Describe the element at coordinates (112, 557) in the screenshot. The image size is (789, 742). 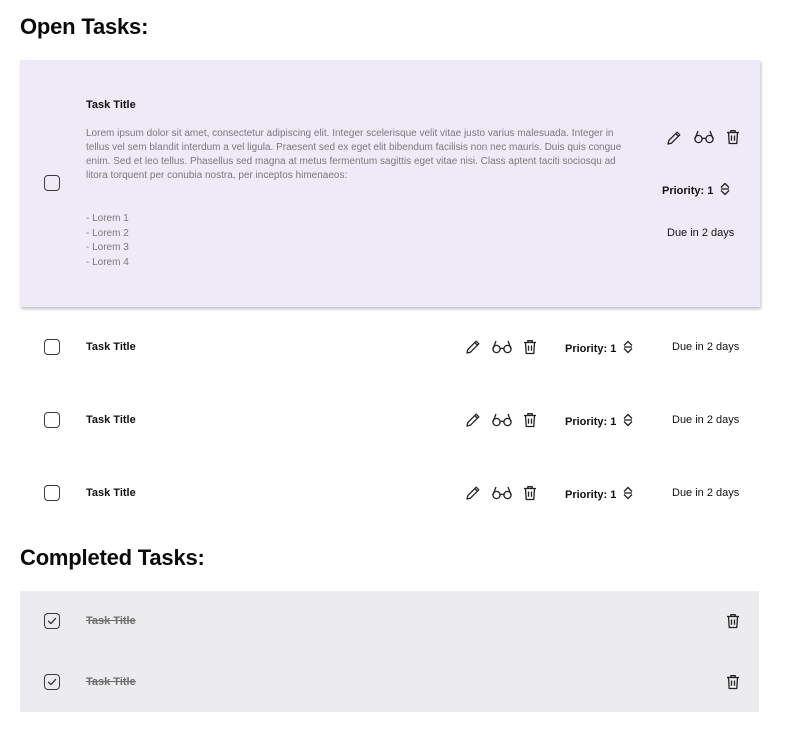
I see `completed-tasks-heading: Completed Tasks:` at that location.